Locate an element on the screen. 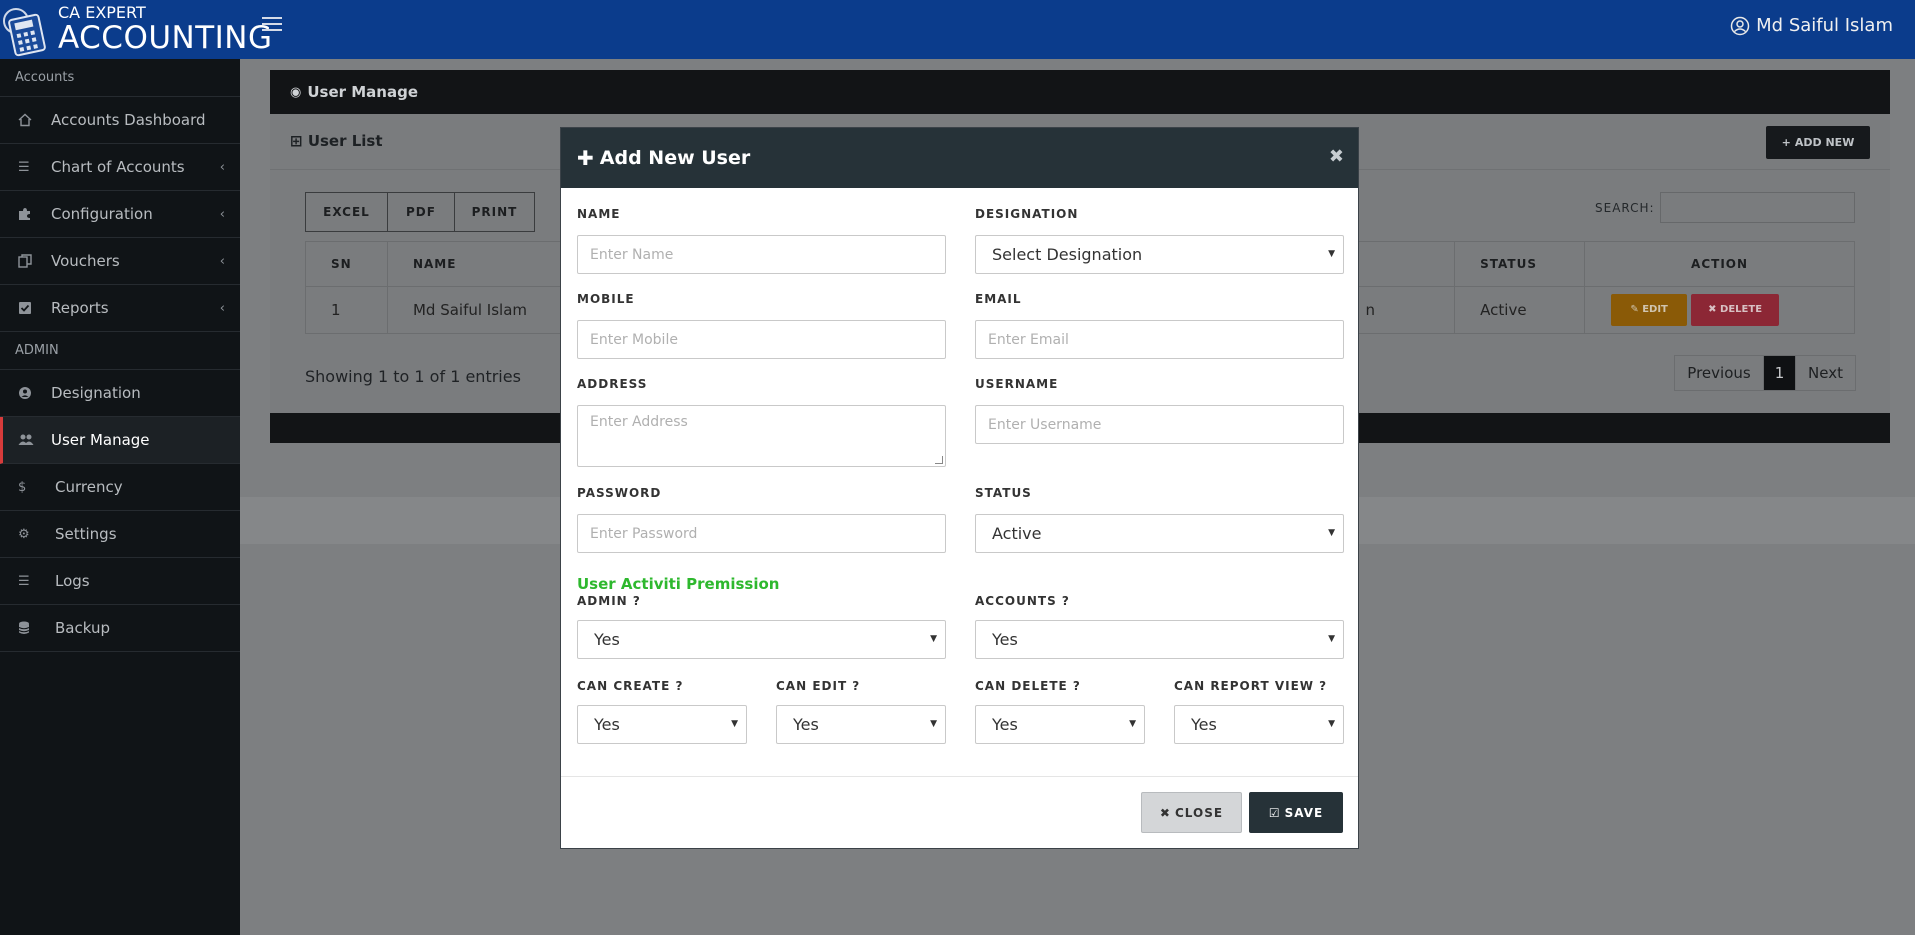 The width and height of the screenshot is (1915, 935). can-delete-value: Yes is located at coordinates (1005, 724).